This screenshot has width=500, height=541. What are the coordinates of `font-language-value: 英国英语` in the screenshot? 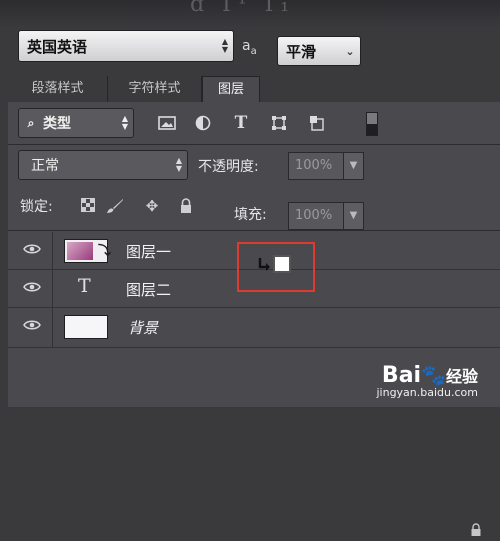 It's located at (57, 46).